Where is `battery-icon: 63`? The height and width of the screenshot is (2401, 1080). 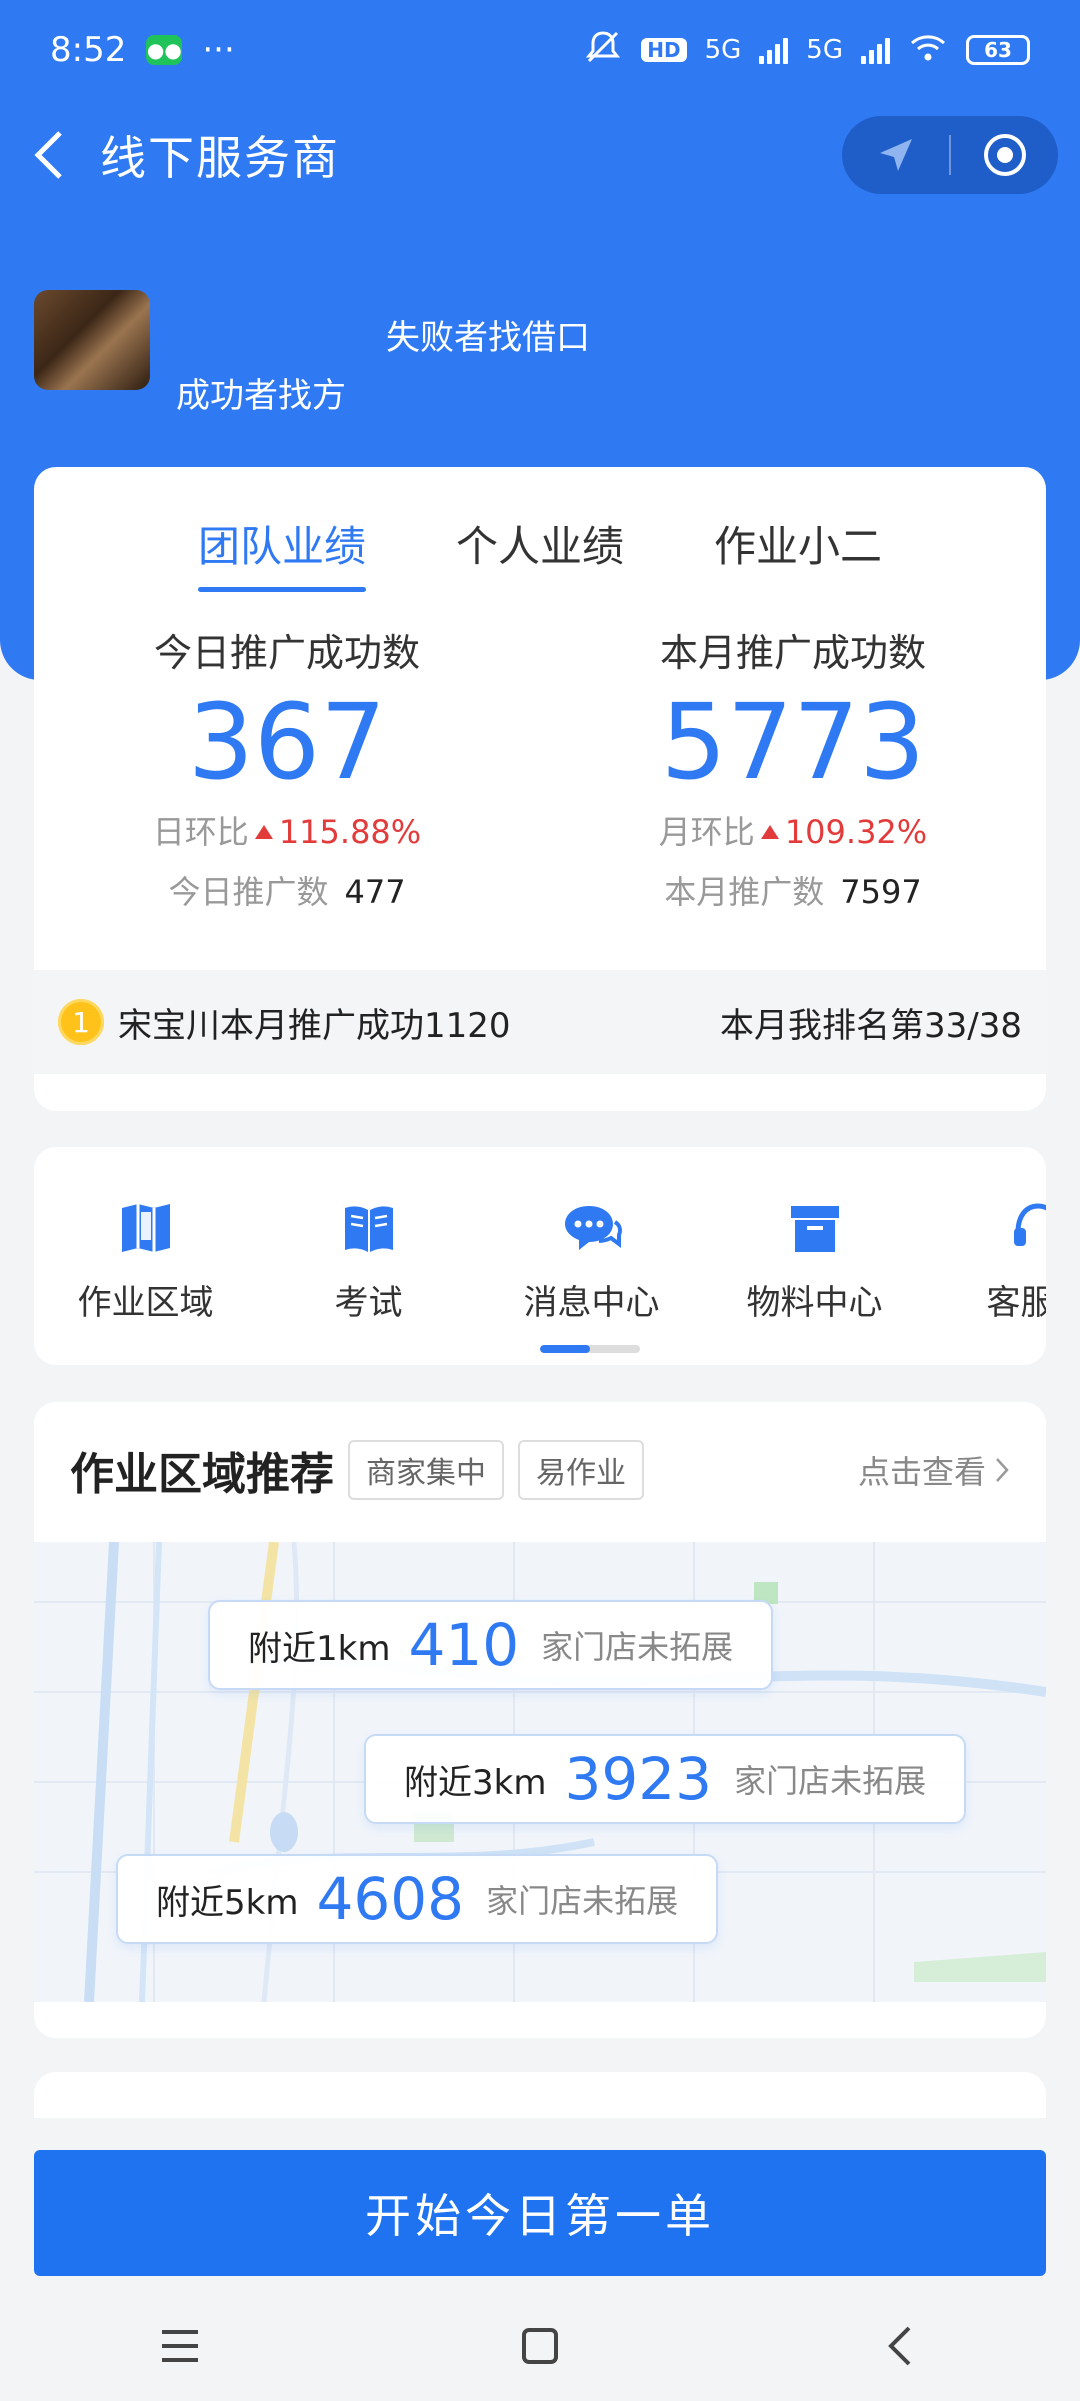 battery-icon: 63 is located at coordinates (998, 50).